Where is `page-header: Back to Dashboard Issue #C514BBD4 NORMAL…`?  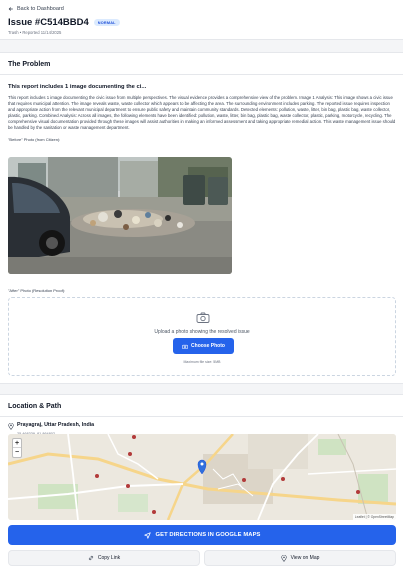 page-header: Back to Dashboard Issue #C514BBD4 NORMAL… is located at coordinates (201, 20).